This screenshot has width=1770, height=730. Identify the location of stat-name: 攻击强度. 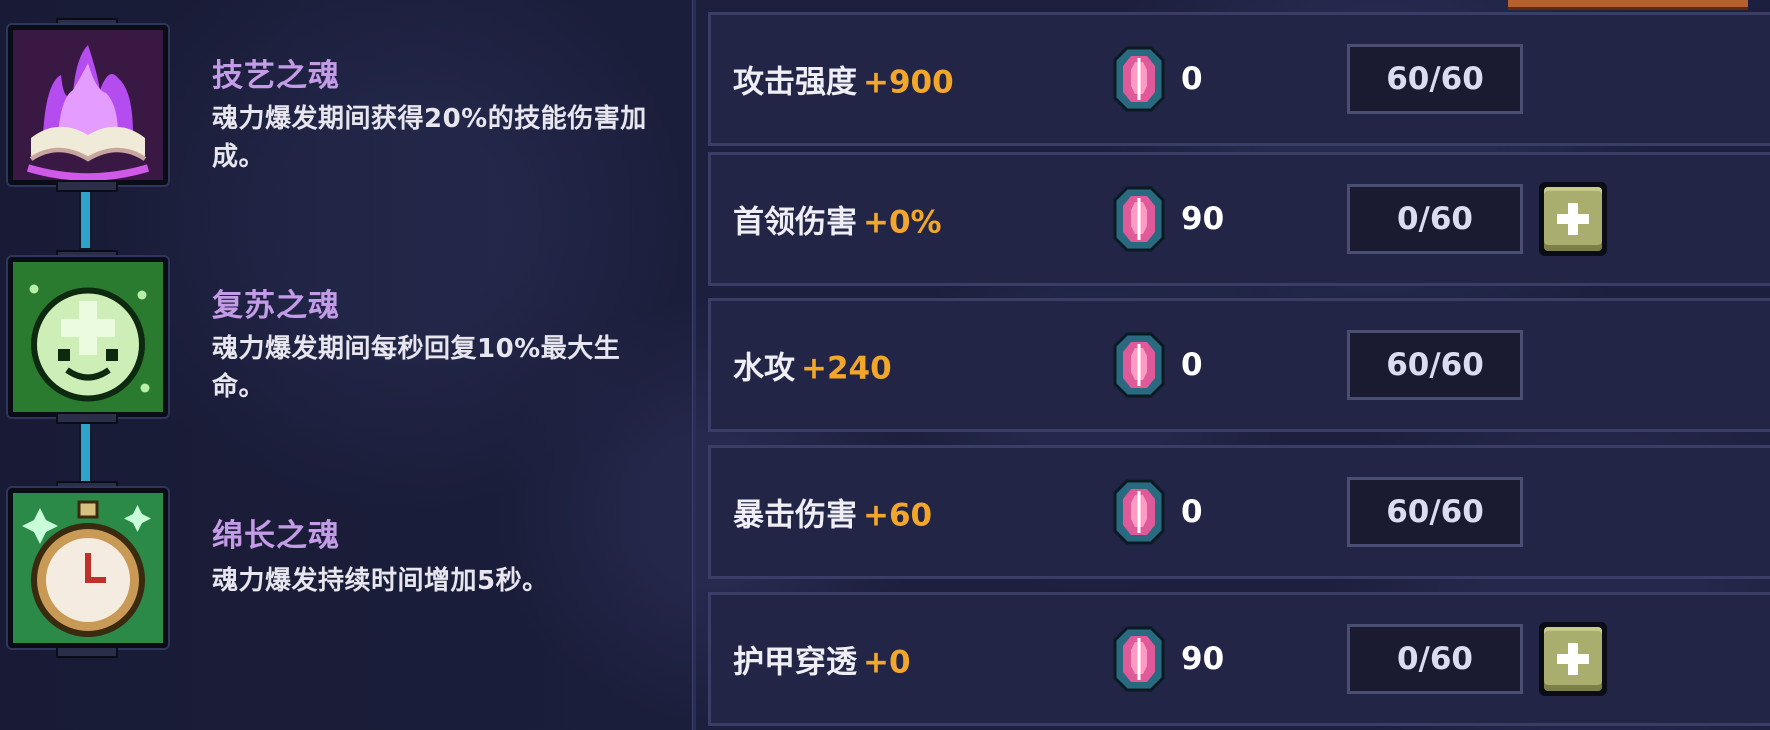
(795, 82).